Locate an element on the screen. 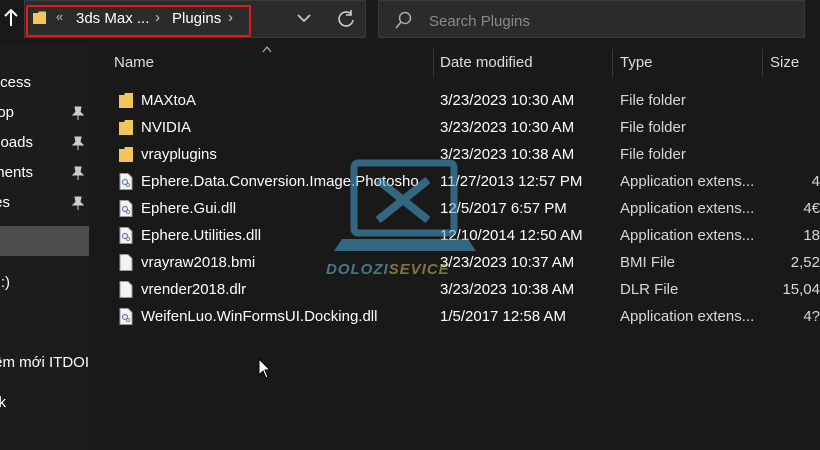 The width and height of the screenshot is (820, 450). watermark-text: DOLOZISEVICE is located at coordinates (388, 269).